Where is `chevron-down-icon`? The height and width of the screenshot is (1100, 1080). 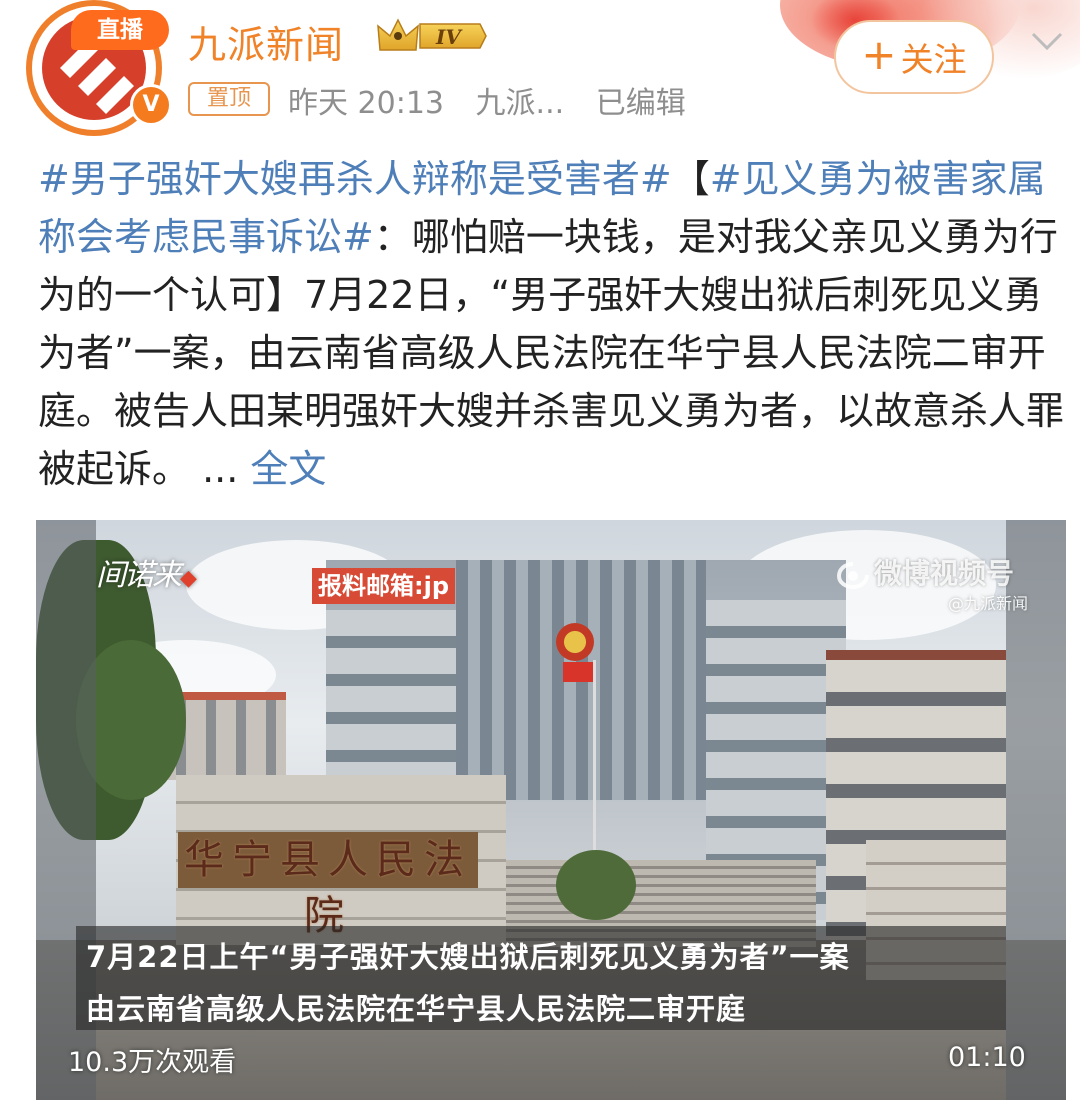
chevron-down-icon is located at coordinates (1047, 41).